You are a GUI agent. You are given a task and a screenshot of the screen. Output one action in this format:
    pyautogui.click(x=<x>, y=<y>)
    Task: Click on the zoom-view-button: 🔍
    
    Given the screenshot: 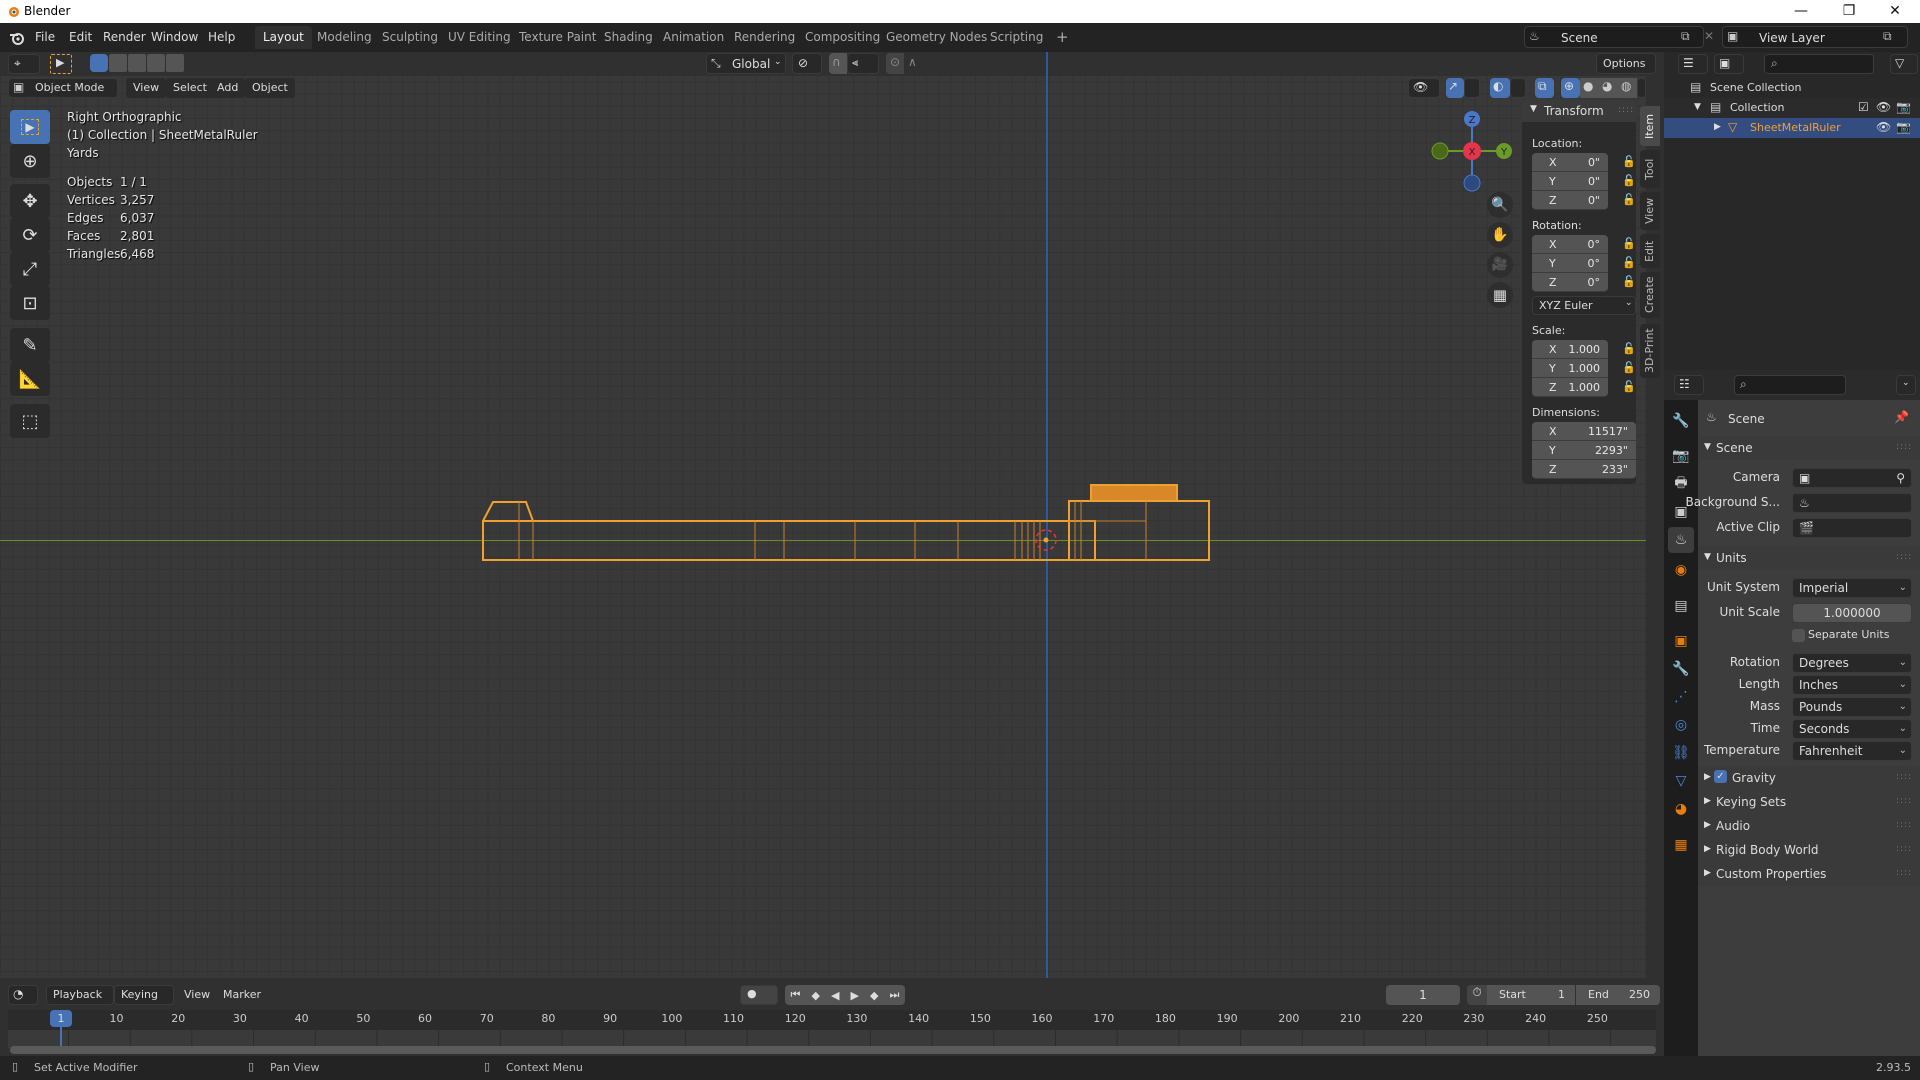 What is the action you would take?
    pyautogui.click(x=1500, y=205)
    